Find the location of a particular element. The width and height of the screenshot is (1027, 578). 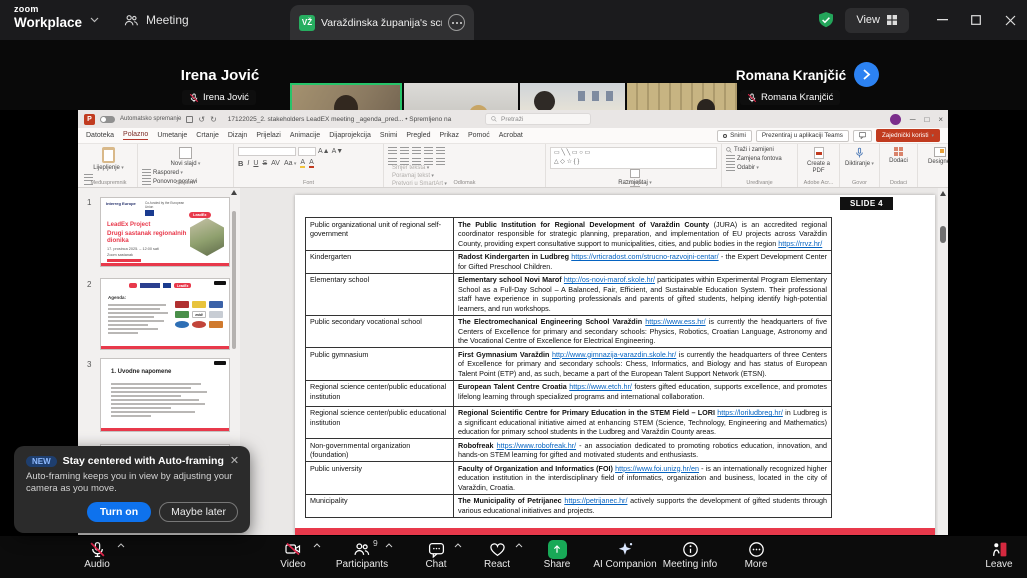

ppt-search-box: Pretraži is located at coordinates (538, 119).